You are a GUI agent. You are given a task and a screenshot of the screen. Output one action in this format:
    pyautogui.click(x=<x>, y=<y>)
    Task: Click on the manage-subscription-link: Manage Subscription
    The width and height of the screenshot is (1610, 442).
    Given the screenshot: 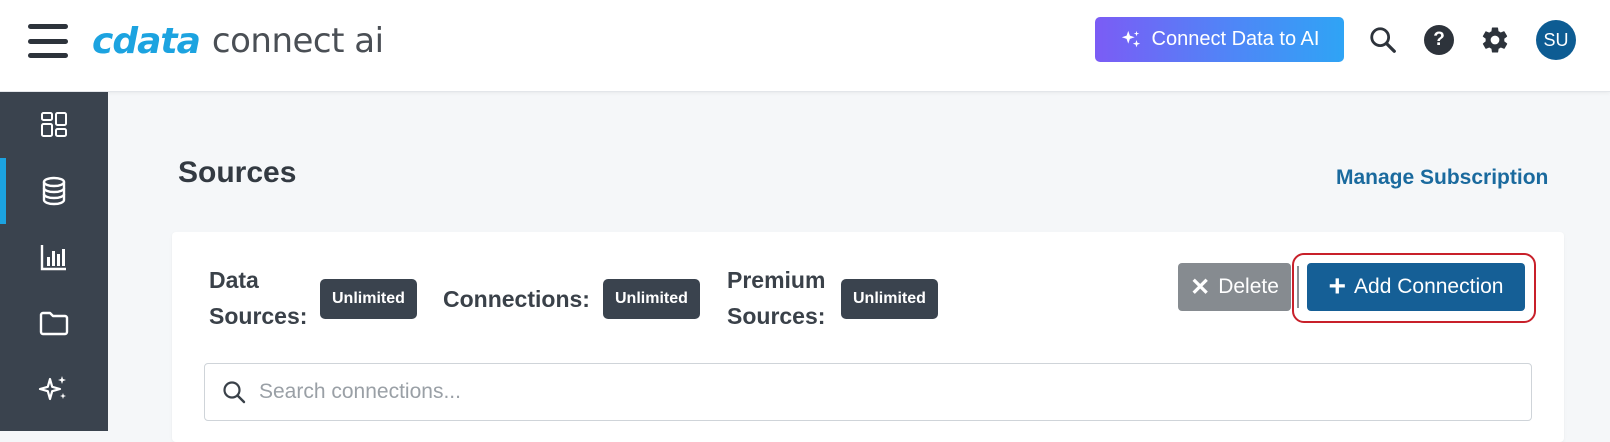 What is the action you would take?
    pyautogui.click(x=1442, y=178)
    